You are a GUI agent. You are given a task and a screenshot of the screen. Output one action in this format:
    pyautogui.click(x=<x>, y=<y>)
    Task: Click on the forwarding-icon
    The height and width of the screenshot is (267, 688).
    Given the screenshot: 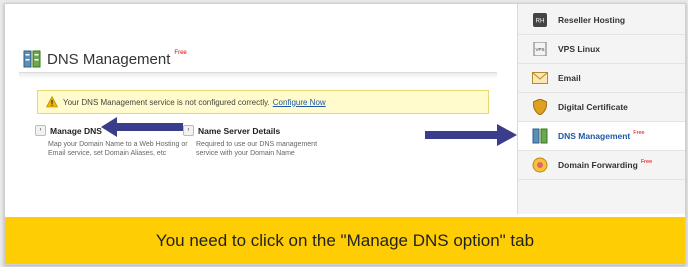 What is the action you would take?
    pyautogui.click(x=540, y=165)
    